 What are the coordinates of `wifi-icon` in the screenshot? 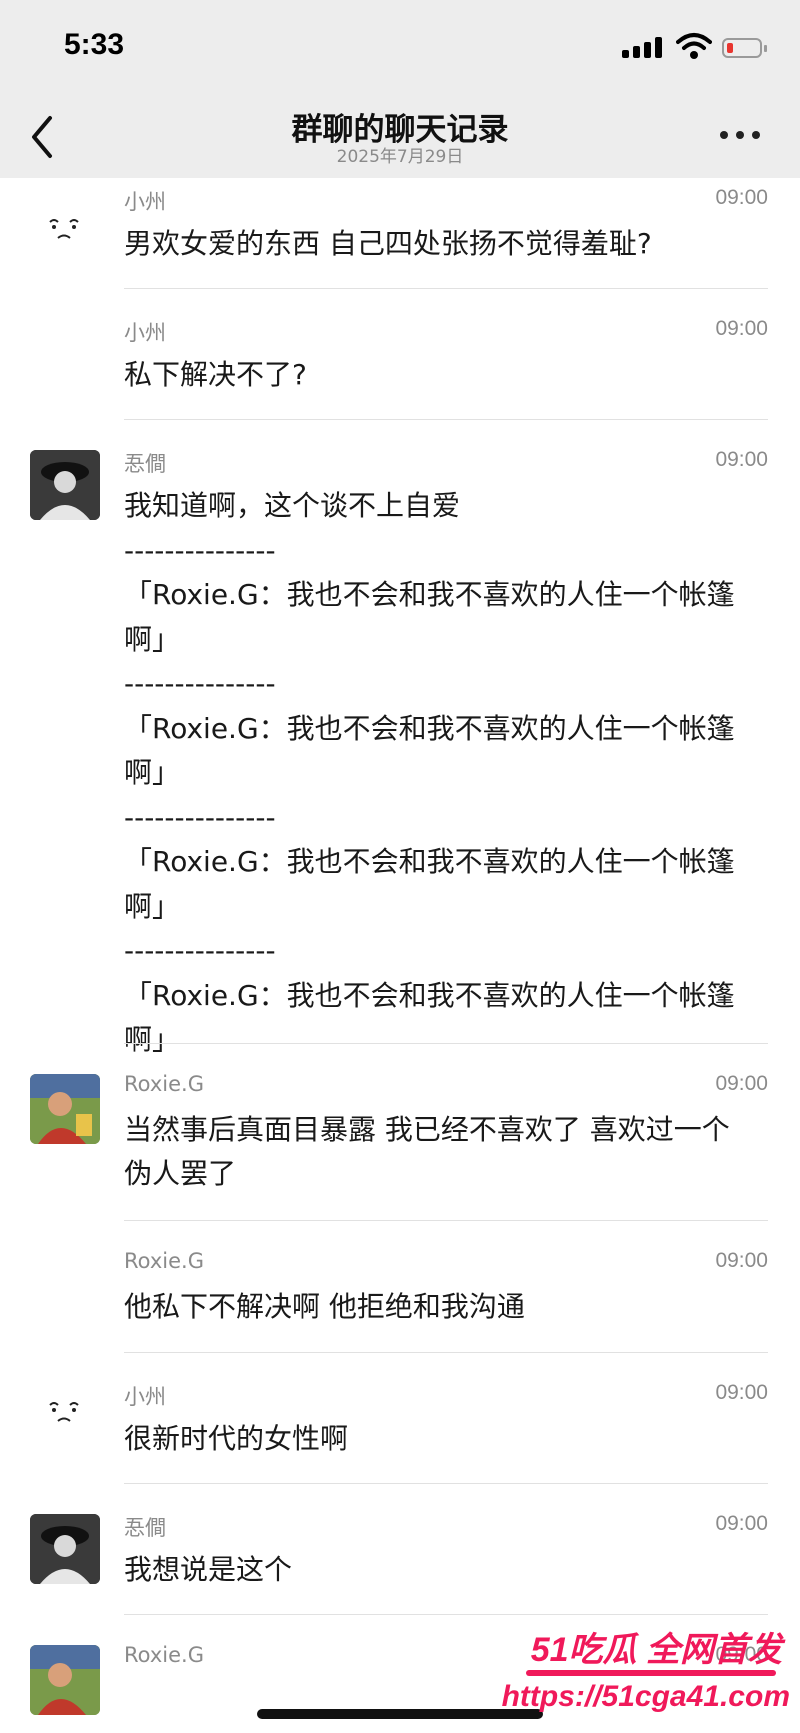 It's located at (694, 46).